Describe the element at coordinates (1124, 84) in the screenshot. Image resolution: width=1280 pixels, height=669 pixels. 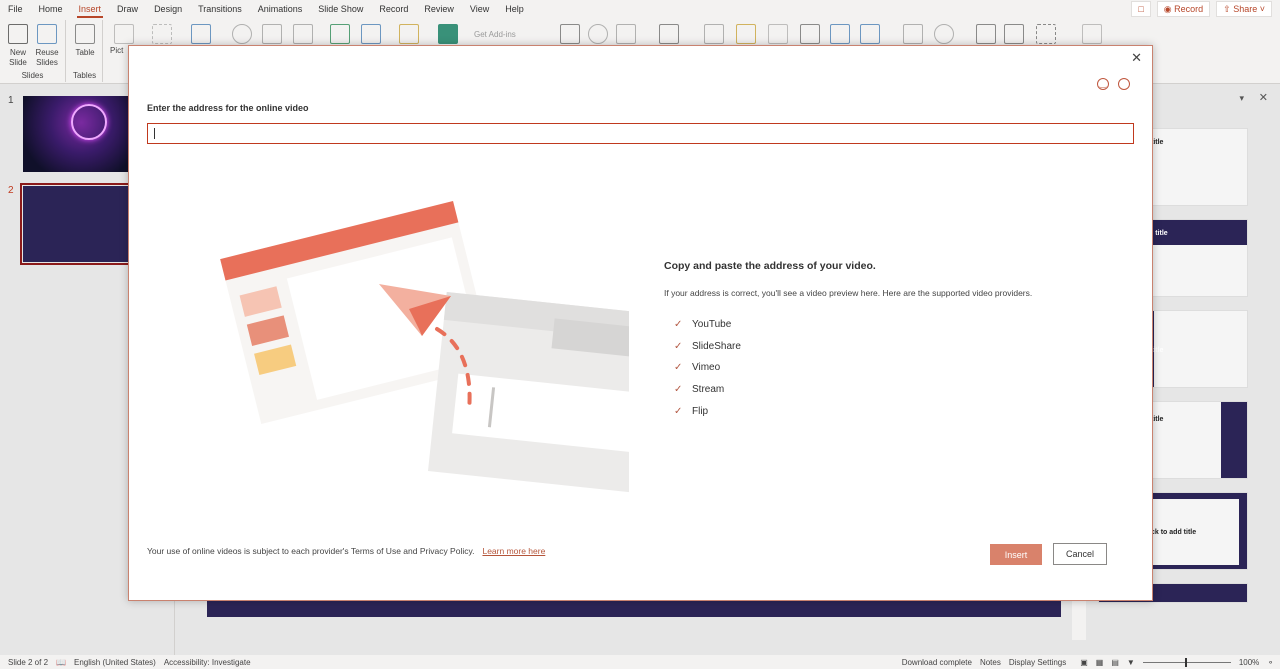
I see `frown-feedback-icon: ⁀` at that location.